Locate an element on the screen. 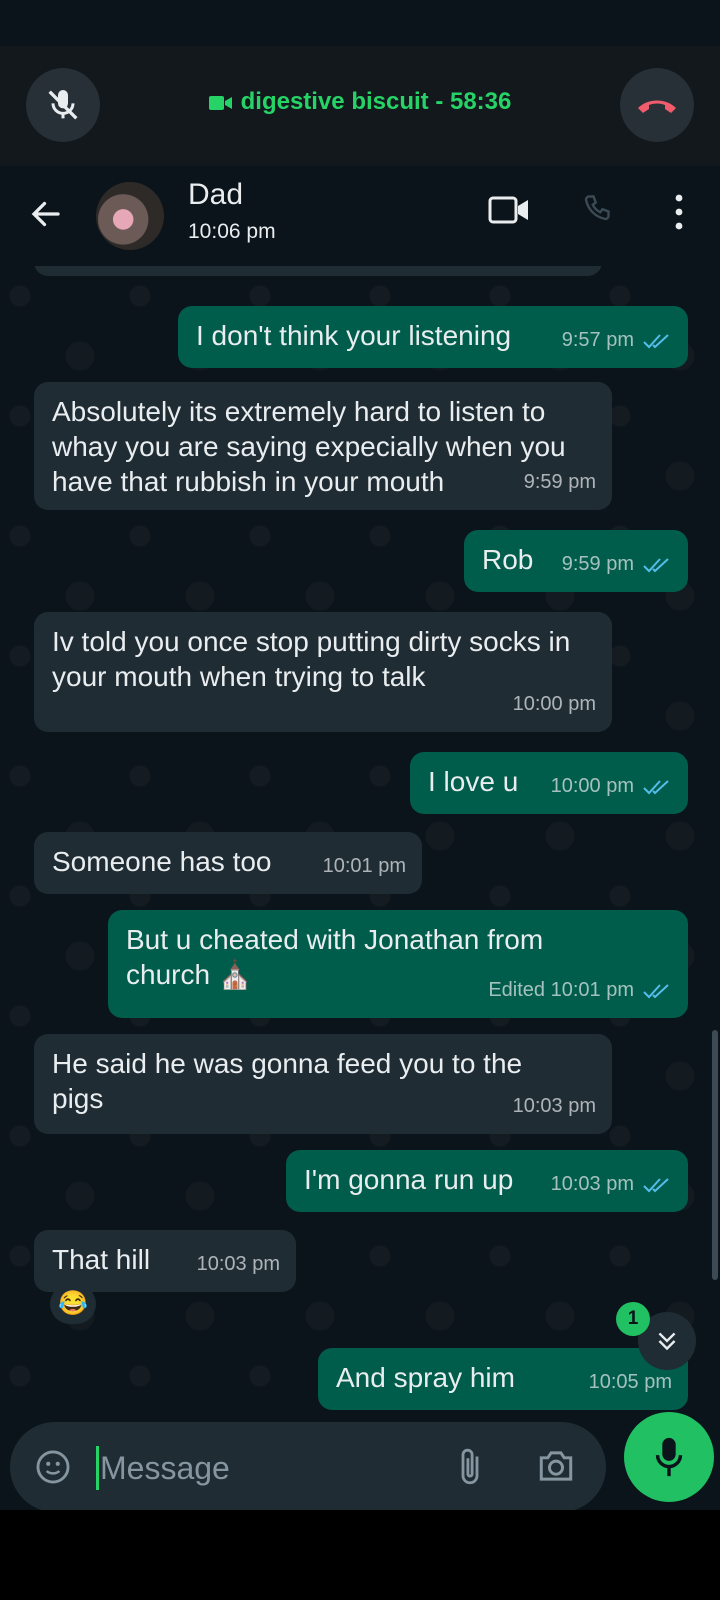 The image size is (720, 1600). message-meta: 9:57 pm is located at coordinates (617, 340).